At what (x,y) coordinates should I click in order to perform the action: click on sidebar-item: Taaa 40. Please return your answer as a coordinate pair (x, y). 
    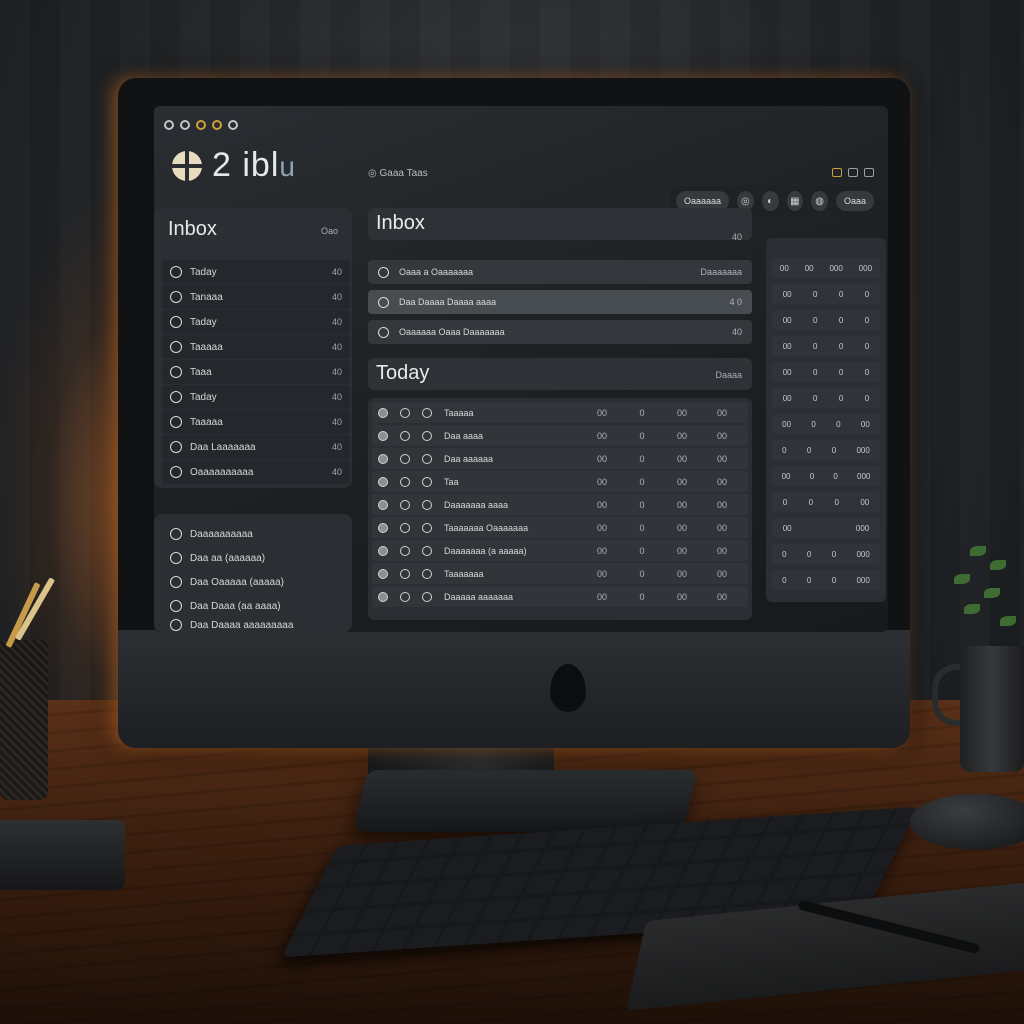
    Looking at the image, I should click on (256, 372).